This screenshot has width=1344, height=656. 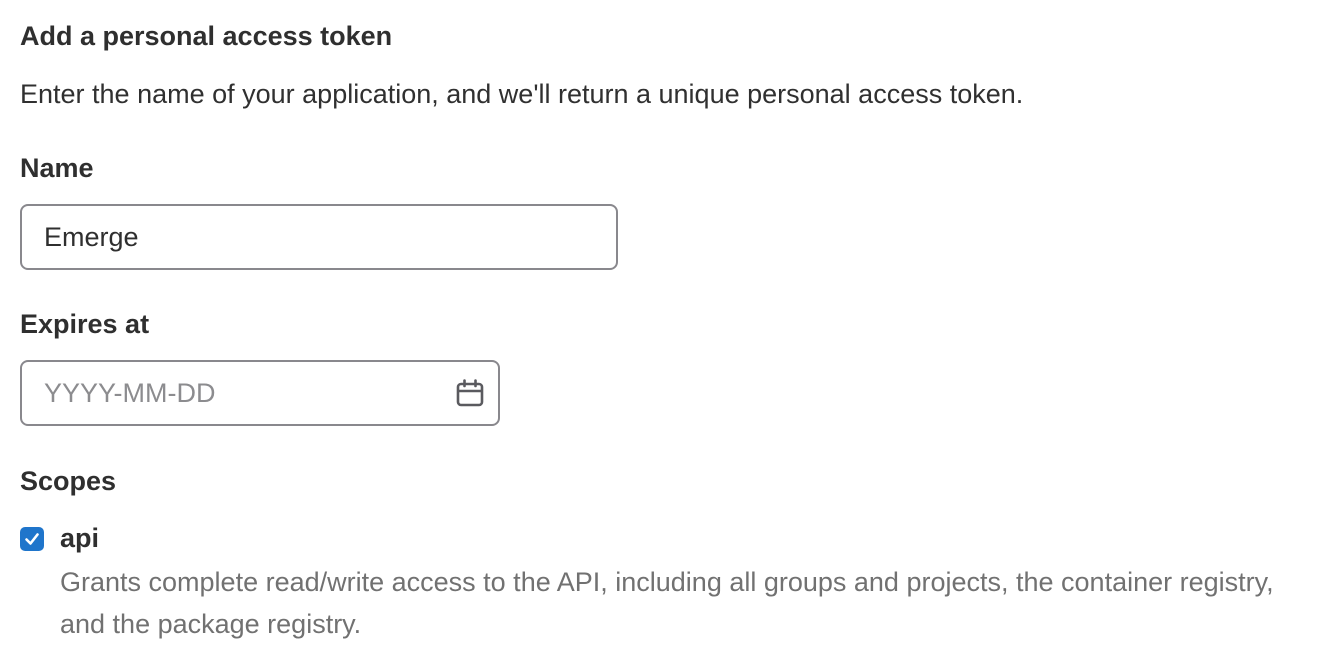 What do you see at coordinates (57, 168) in the screenshot?
I see `name-label: Name` at bounding box center [57, 168].